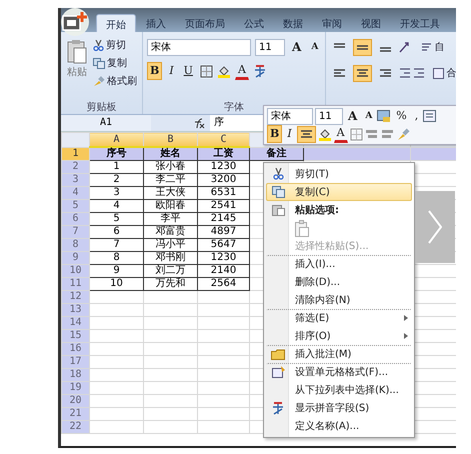  Describe the element at coordinates (76, 323) in the screenshot. I see `row-header: 14` at that location.